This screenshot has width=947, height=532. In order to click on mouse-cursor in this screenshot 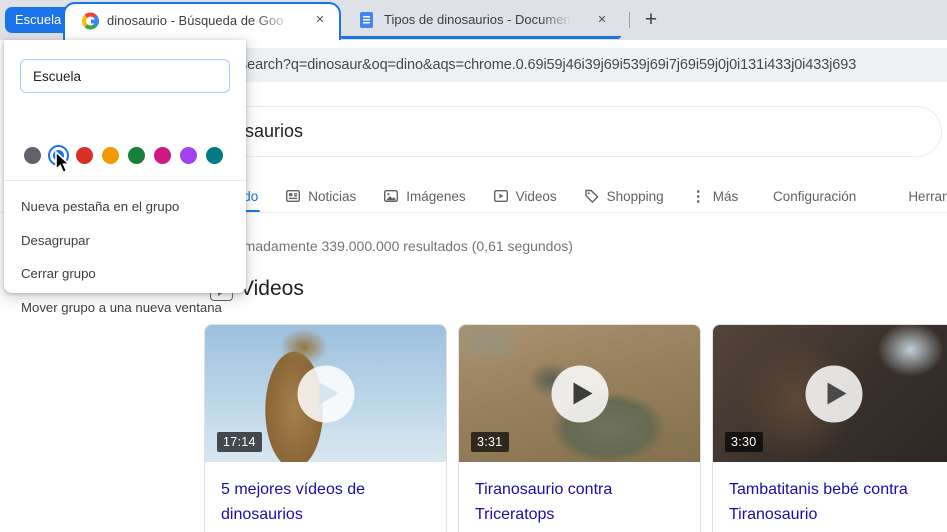, I will do `click(63, 162)`.